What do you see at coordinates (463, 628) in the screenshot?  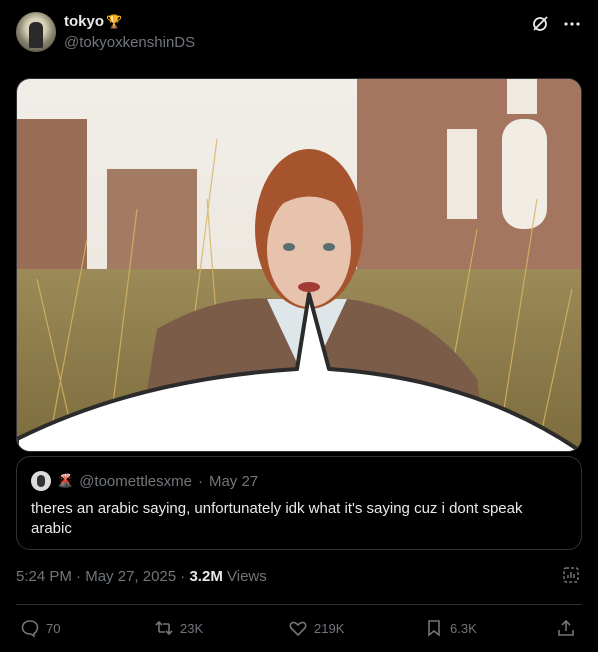 I see `bookmark-count: 6.3K` at bounding box center [463, 628].